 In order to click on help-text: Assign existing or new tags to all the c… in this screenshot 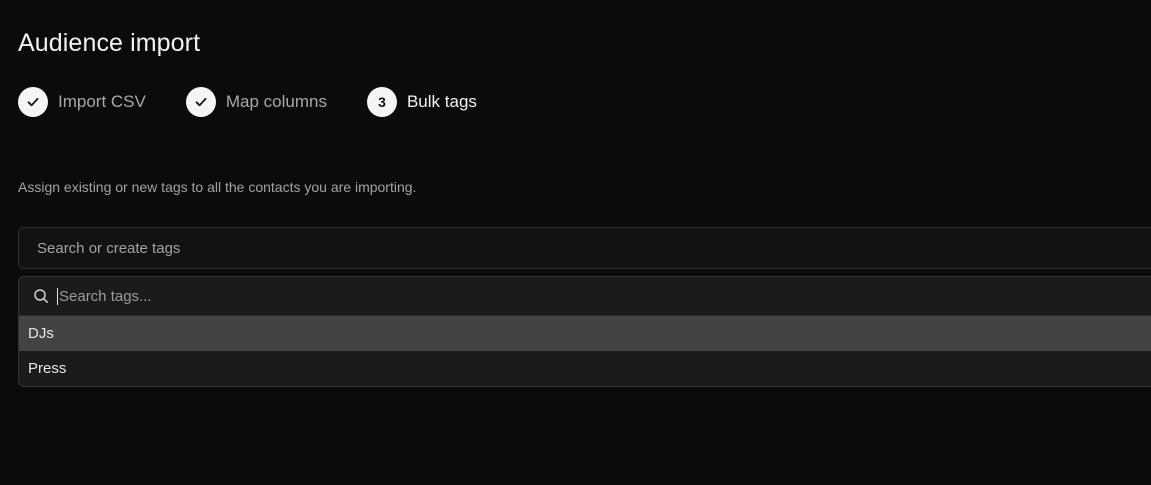, I will do `click(217, 187)`.